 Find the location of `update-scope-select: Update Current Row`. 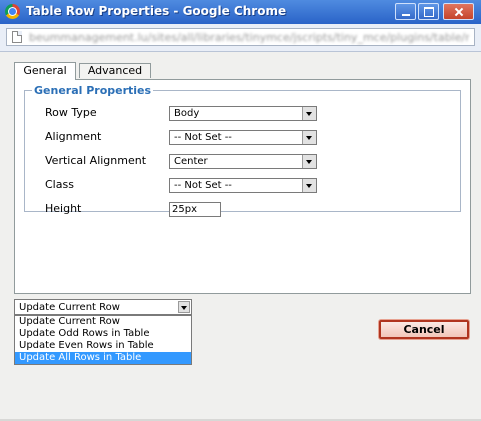

update-scope-select: Update Current Row is located at coordinates (103, 307).